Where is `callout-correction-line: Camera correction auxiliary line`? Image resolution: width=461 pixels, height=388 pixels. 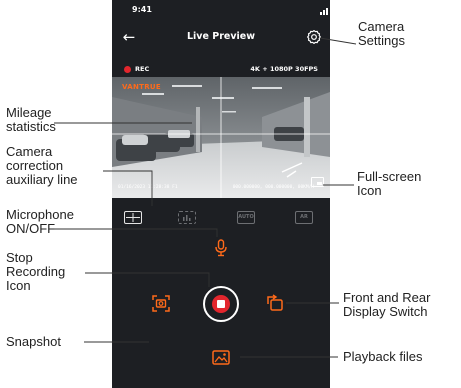
callout-correction-line: Camera correction auxiliary line is located at coordinates (42, 166).